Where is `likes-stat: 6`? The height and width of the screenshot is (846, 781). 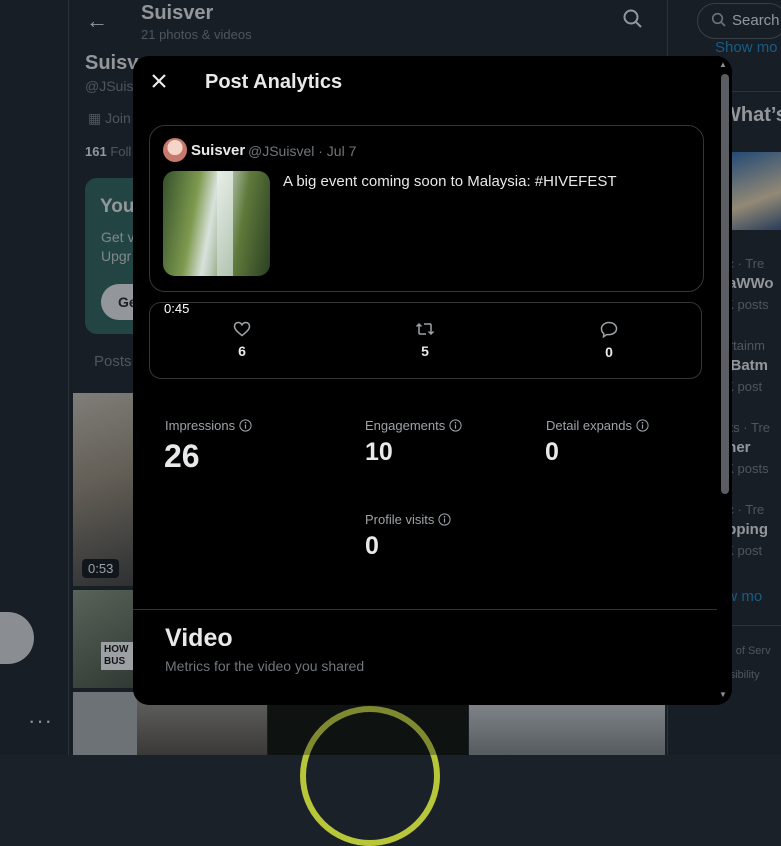
likes-stat: 6 is located at coordinates (242, 340).